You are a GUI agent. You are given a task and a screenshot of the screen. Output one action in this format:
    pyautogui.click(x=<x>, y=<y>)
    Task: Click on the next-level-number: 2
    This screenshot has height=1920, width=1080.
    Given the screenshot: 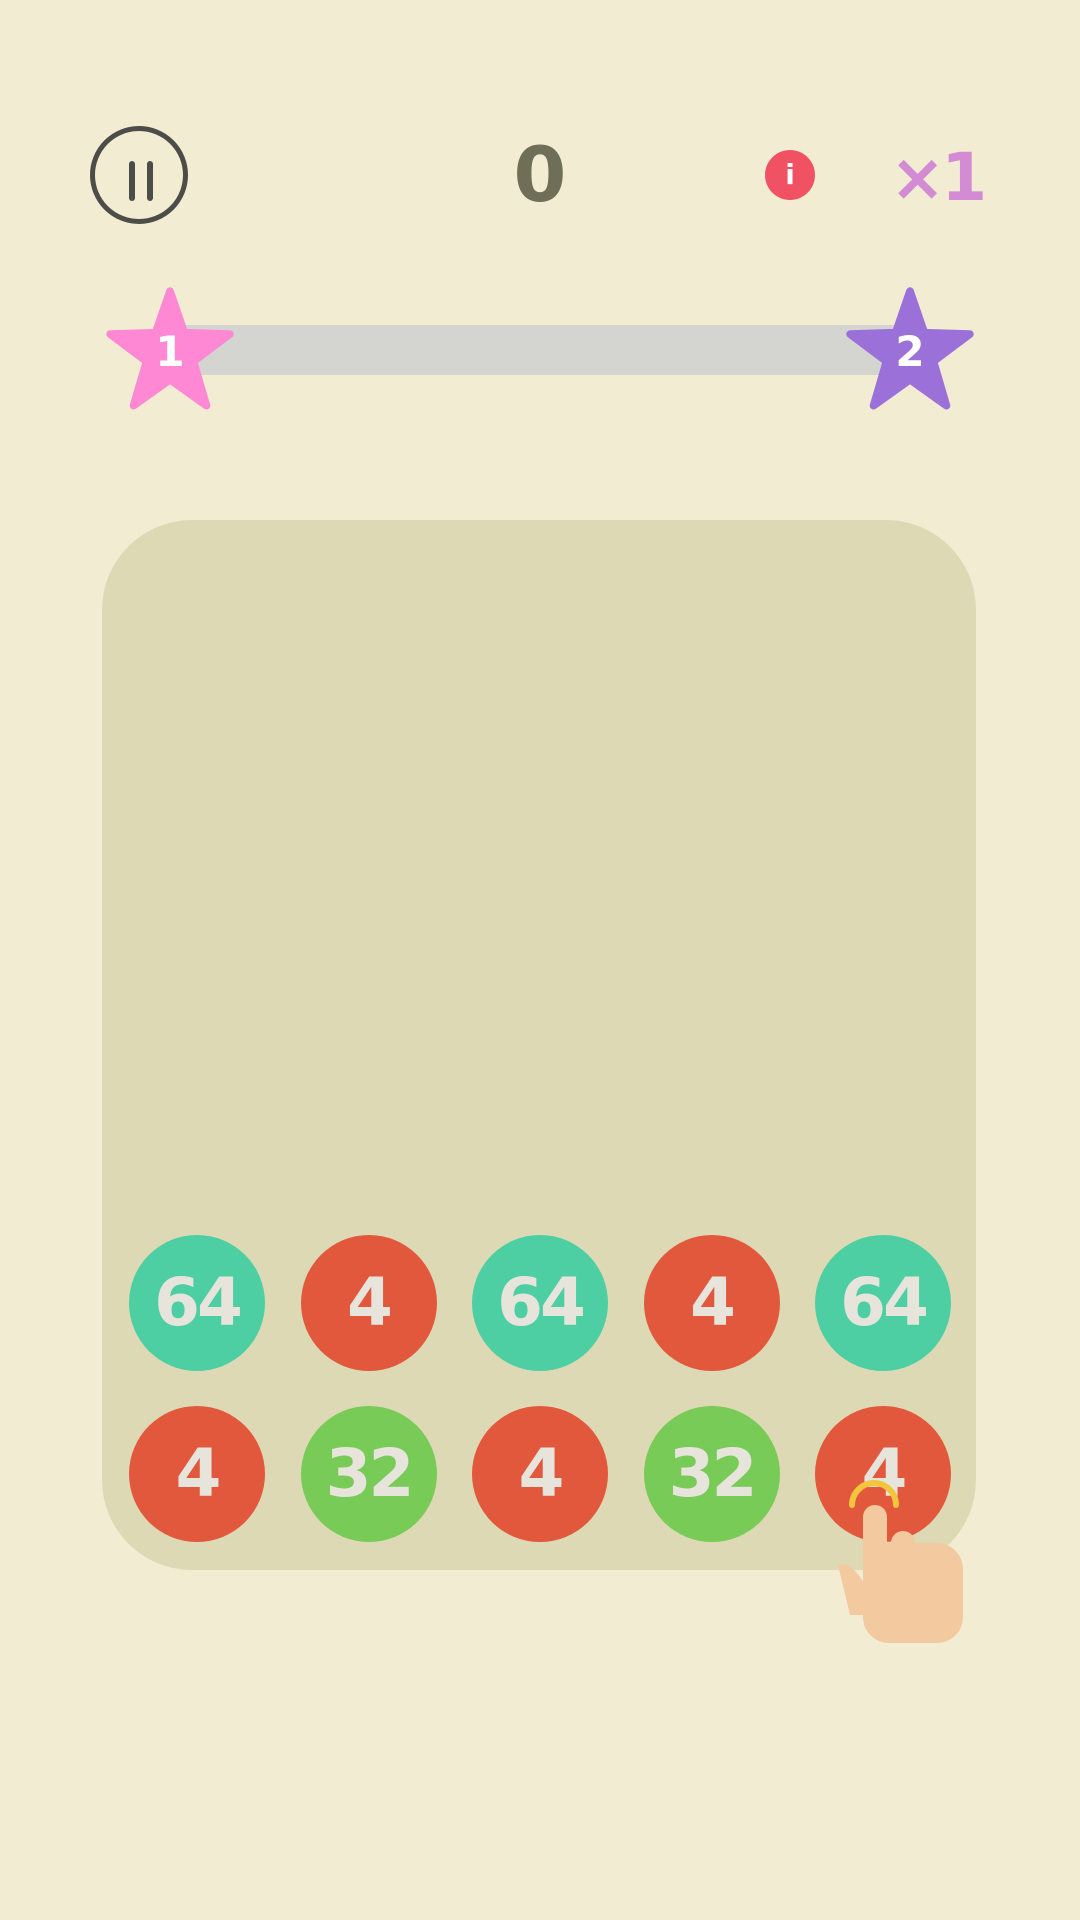 What is the action you would take?
    pyautogui.click(x=910, y=351)
    